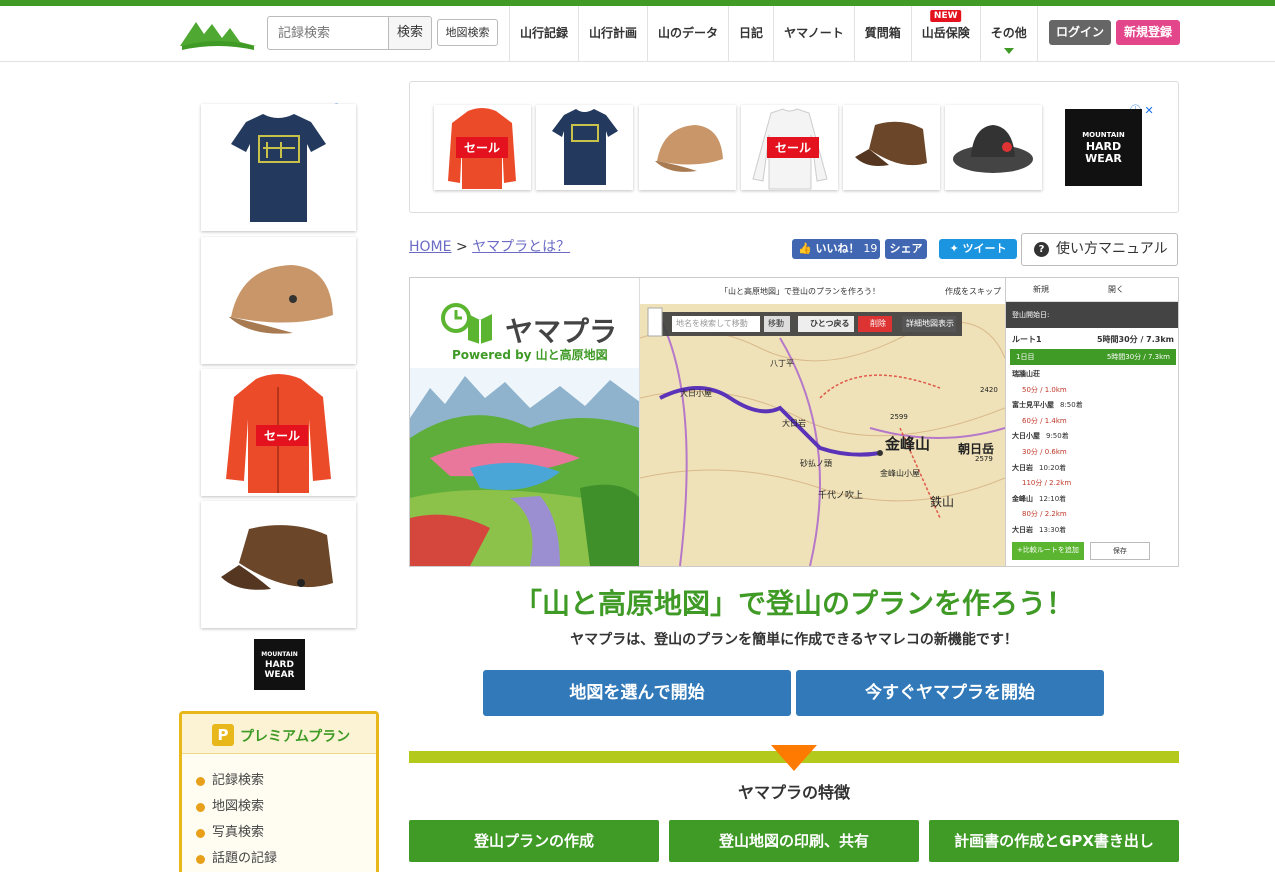 This screenshot has width=1275, height=872. I want to click on tab-open: 開く, so click(1116, 289).